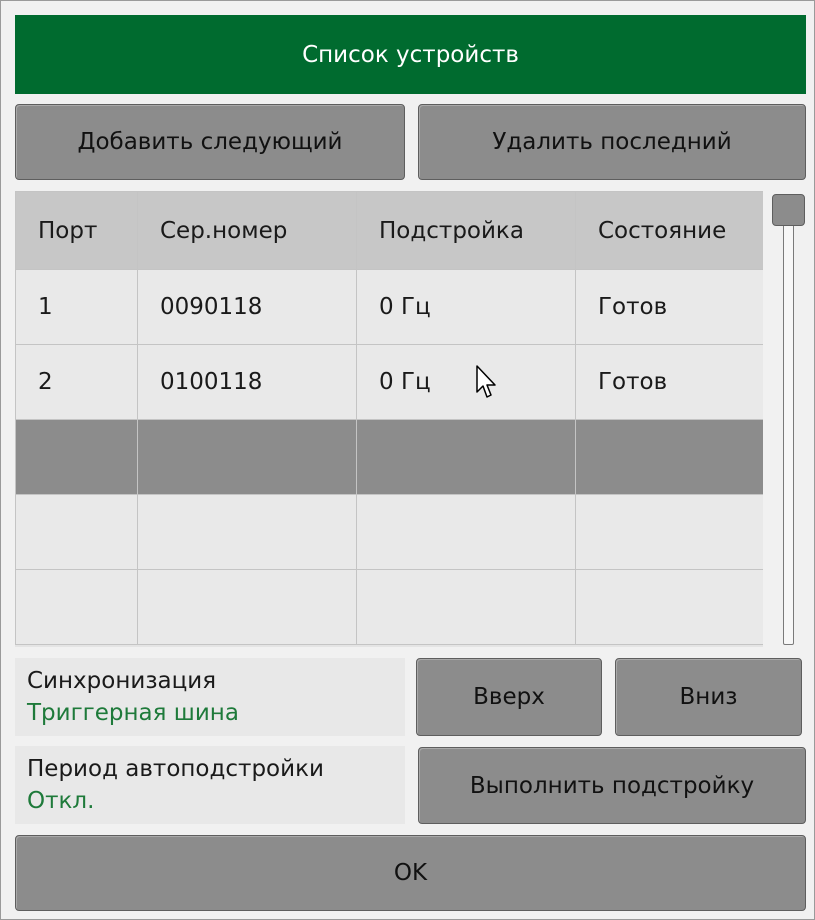 This screenshot has width=815, height=920. Describe the element at coordinates (612, 785) in the screenshot. I see `perform-tuning-button: Выполнить подстройку` at that location.